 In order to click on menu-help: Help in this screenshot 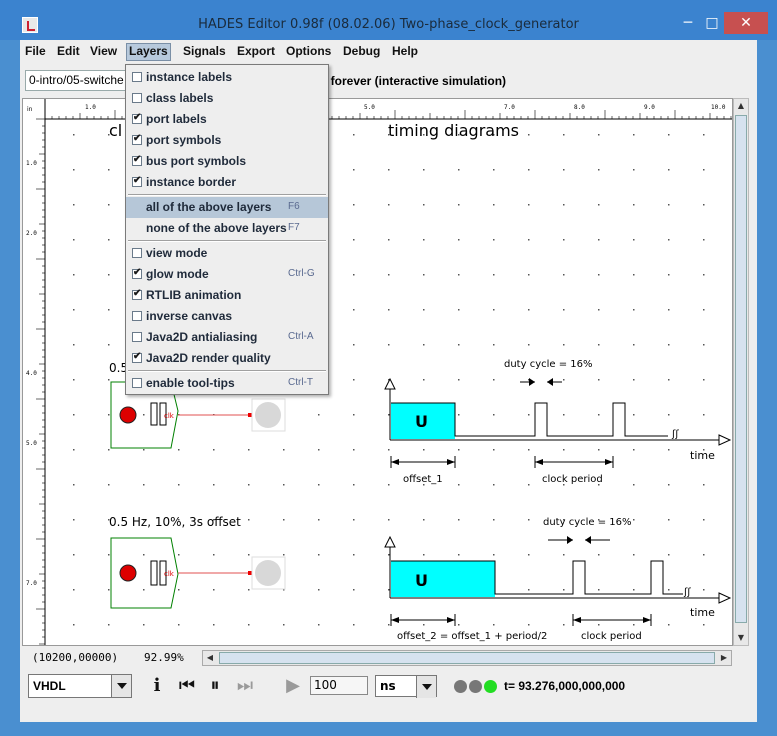, I will do `click(405, 53)`.